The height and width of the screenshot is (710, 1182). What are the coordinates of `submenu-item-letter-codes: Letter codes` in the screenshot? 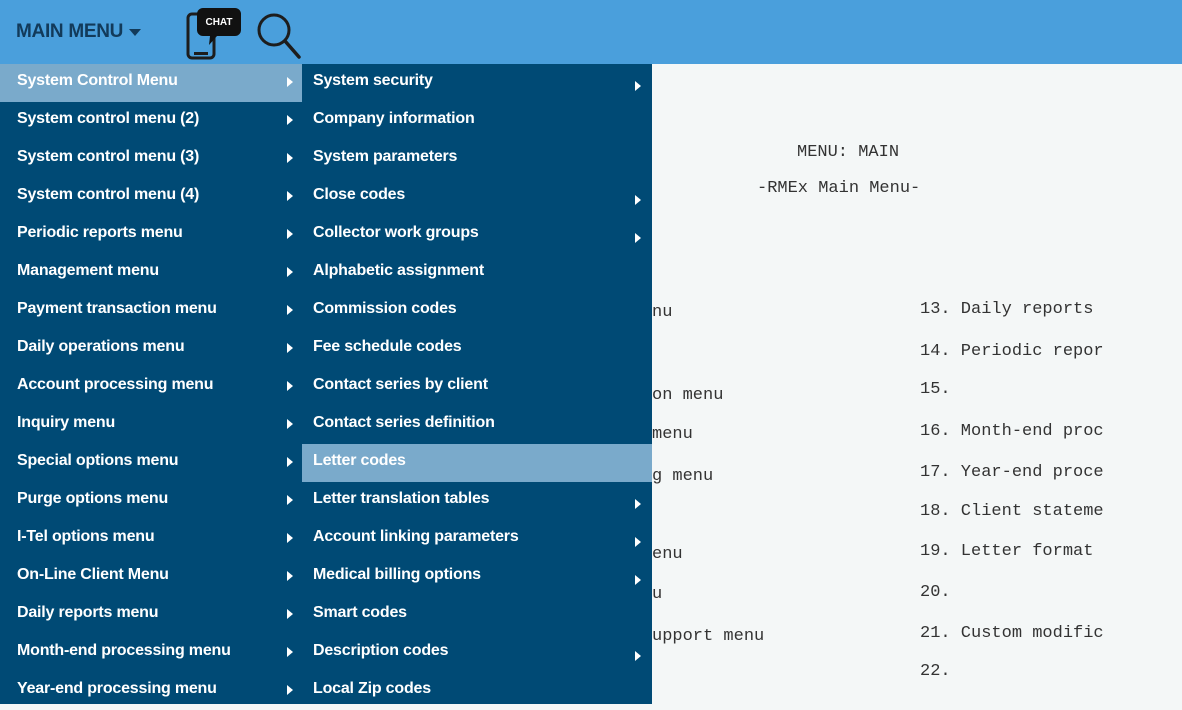 It's located at (477, 463).